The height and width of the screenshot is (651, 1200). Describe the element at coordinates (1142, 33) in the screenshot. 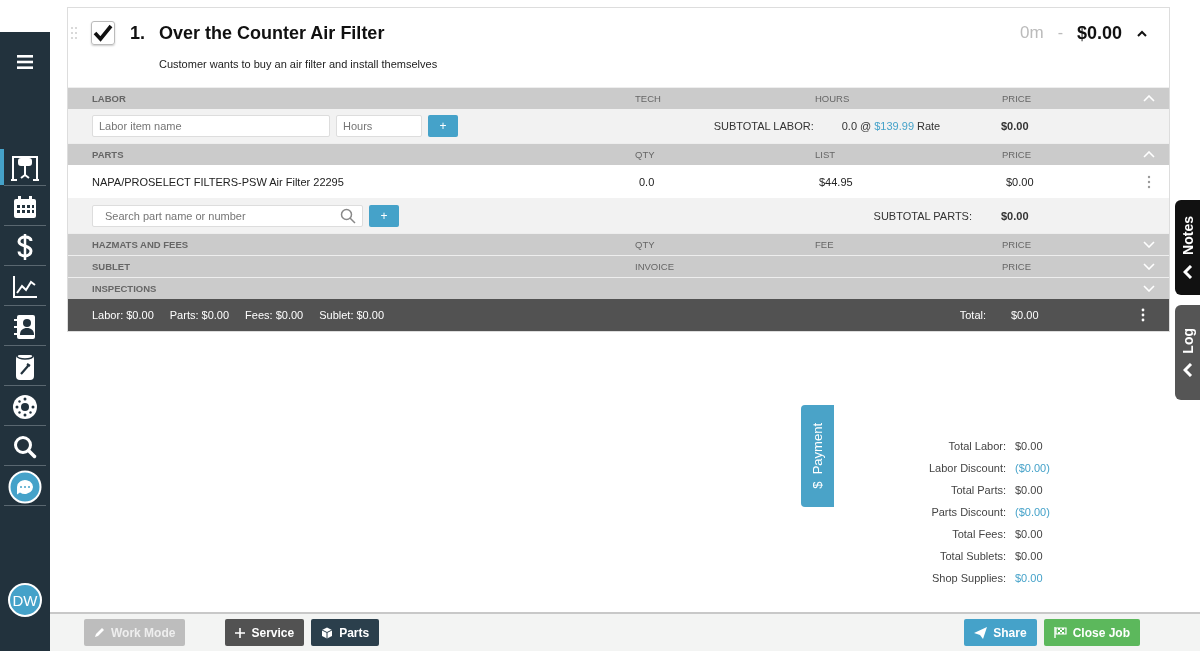

I see `collapse-chevron-icon` at that location.